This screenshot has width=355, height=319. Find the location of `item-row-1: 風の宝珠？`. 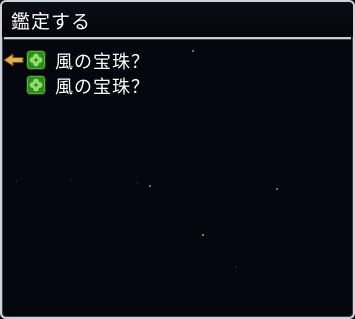

item-row-1: 風の宝珠？ is located at coordinates (122, 60).